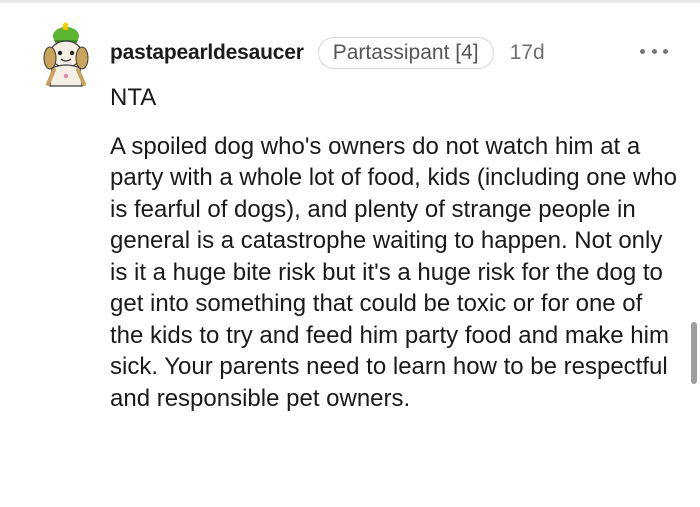  Describe the element at coordinates (207, 53) in the screenshot. I see `author-username: pastapearldesaucer` at that location.